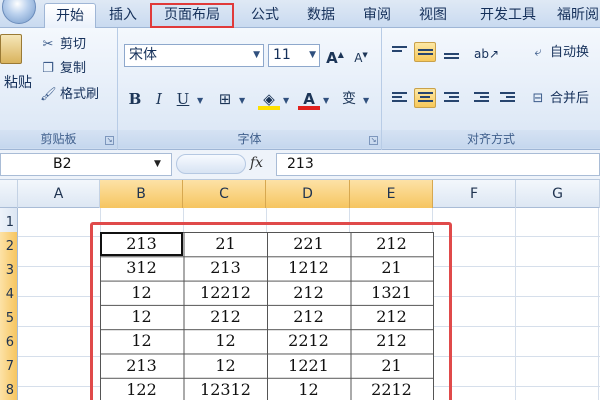 This screenshot has width=600, height=400. Describe the element at coordinates (399, 52) in the screenshot. I see `align-top-button` at that location.